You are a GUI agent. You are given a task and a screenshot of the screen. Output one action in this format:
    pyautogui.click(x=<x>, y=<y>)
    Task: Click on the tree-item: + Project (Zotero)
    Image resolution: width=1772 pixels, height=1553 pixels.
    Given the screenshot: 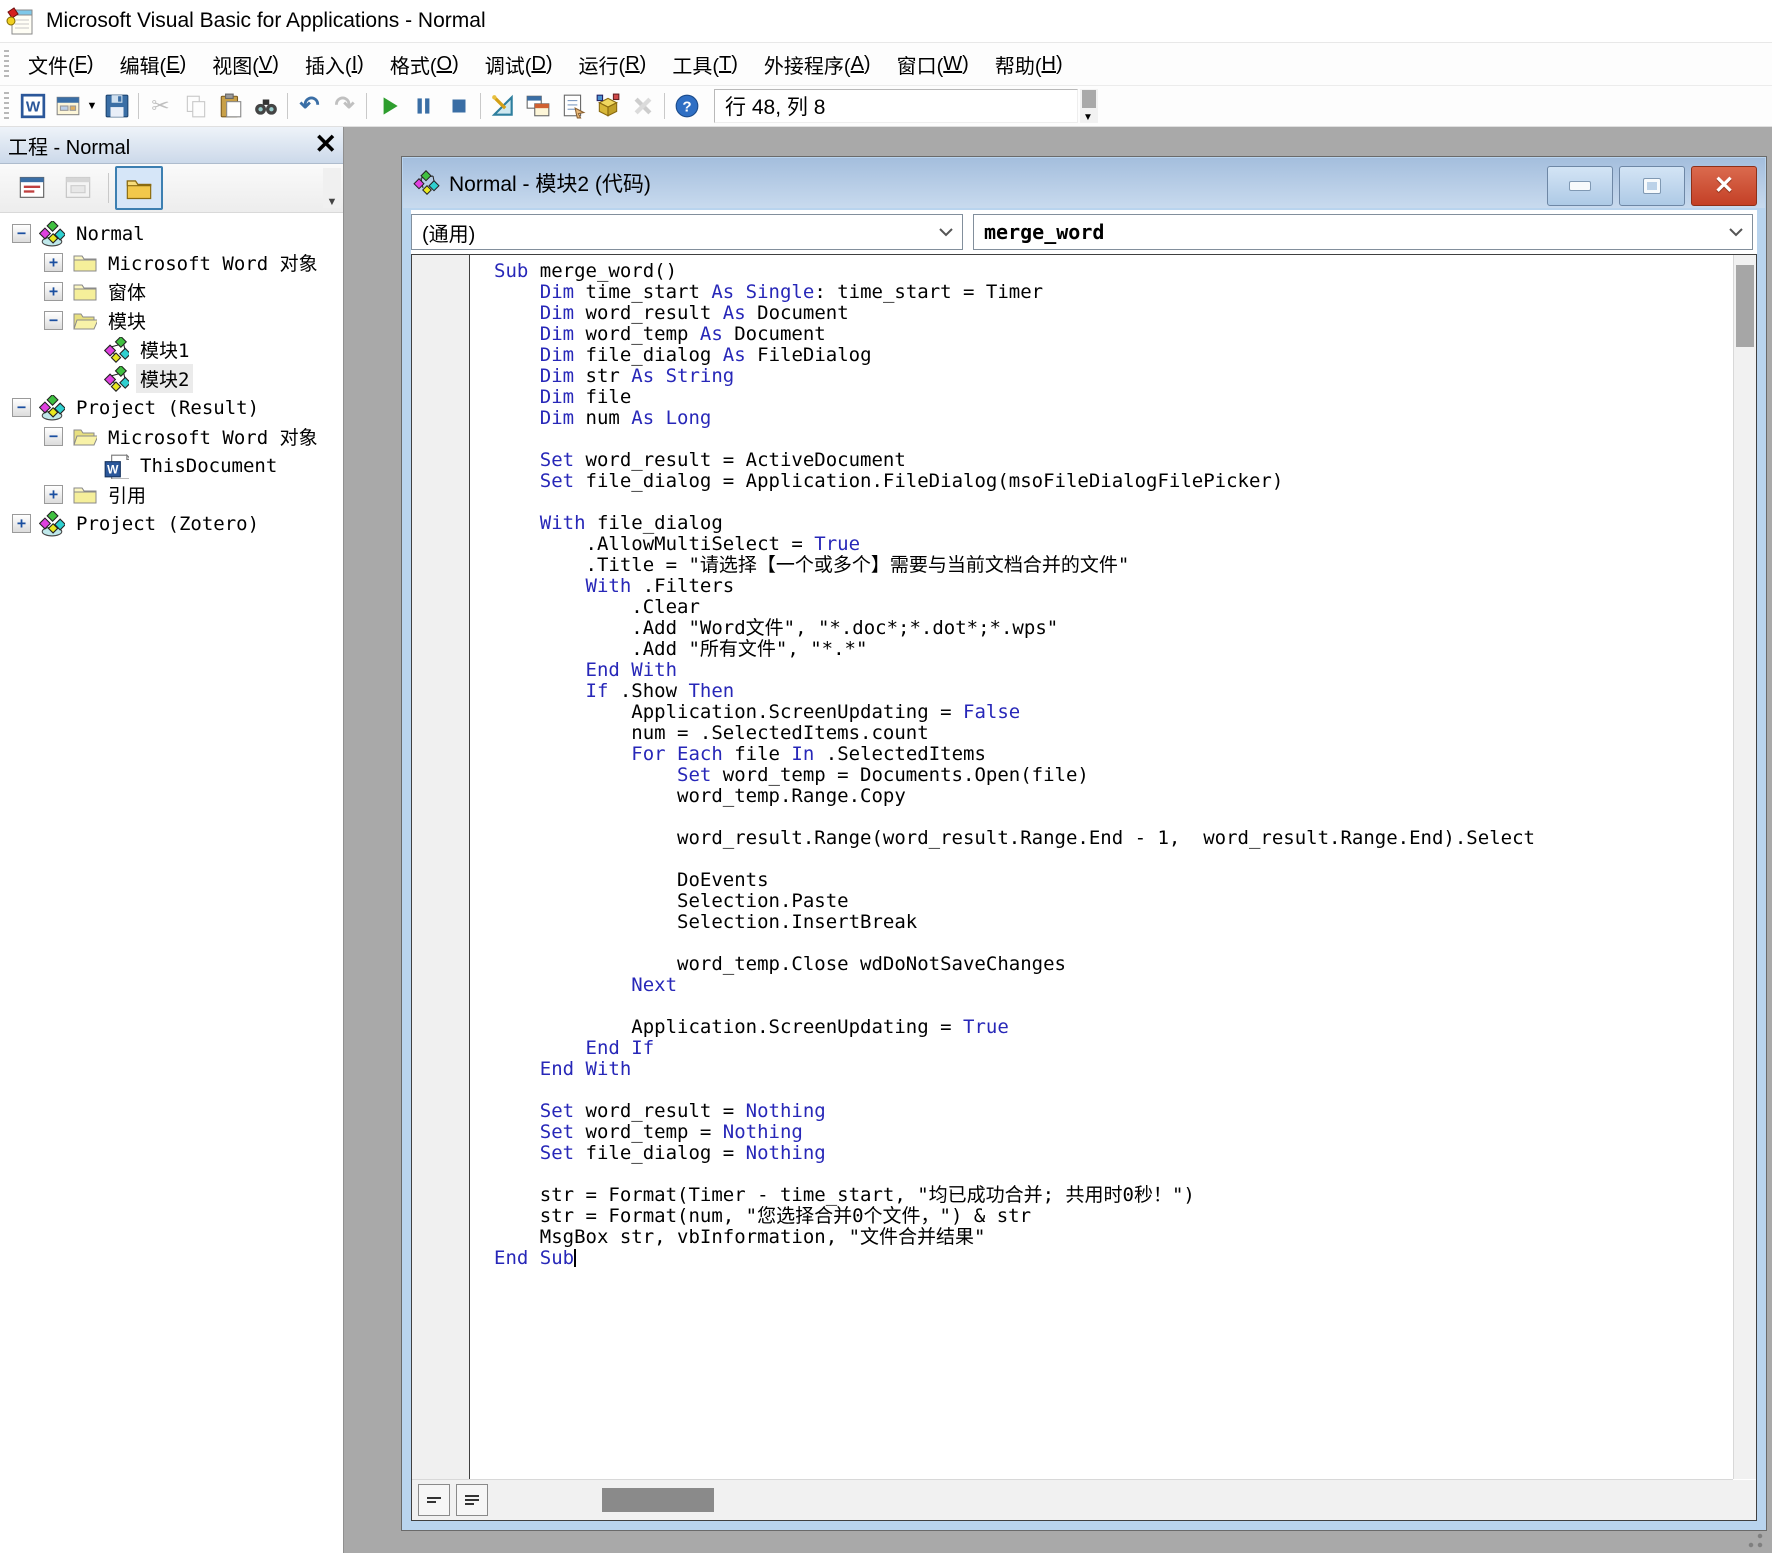 What is the action you would take?
    pyautogui.click(x=171, y=523)
    